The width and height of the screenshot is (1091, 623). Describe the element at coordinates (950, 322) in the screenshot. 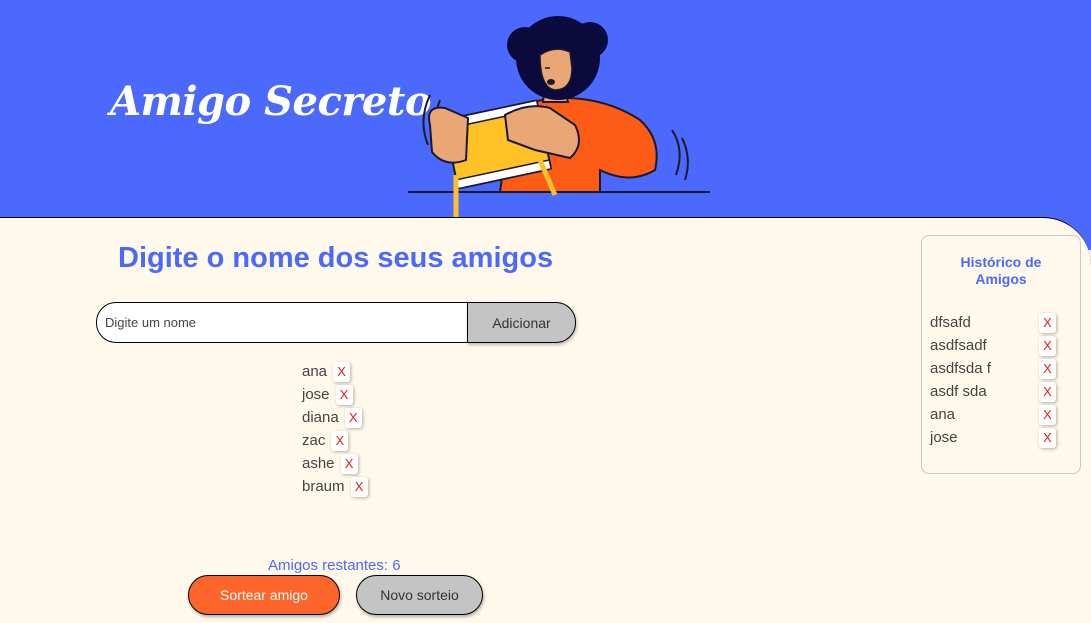

I see `history-name: dfsafd` at that location.